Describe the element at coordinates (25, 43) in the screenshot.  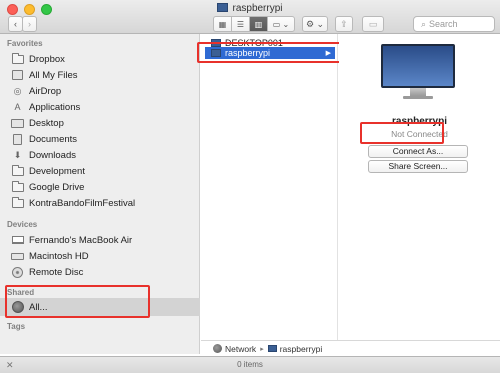
I see `favorites-heading: Favorites` at that location.